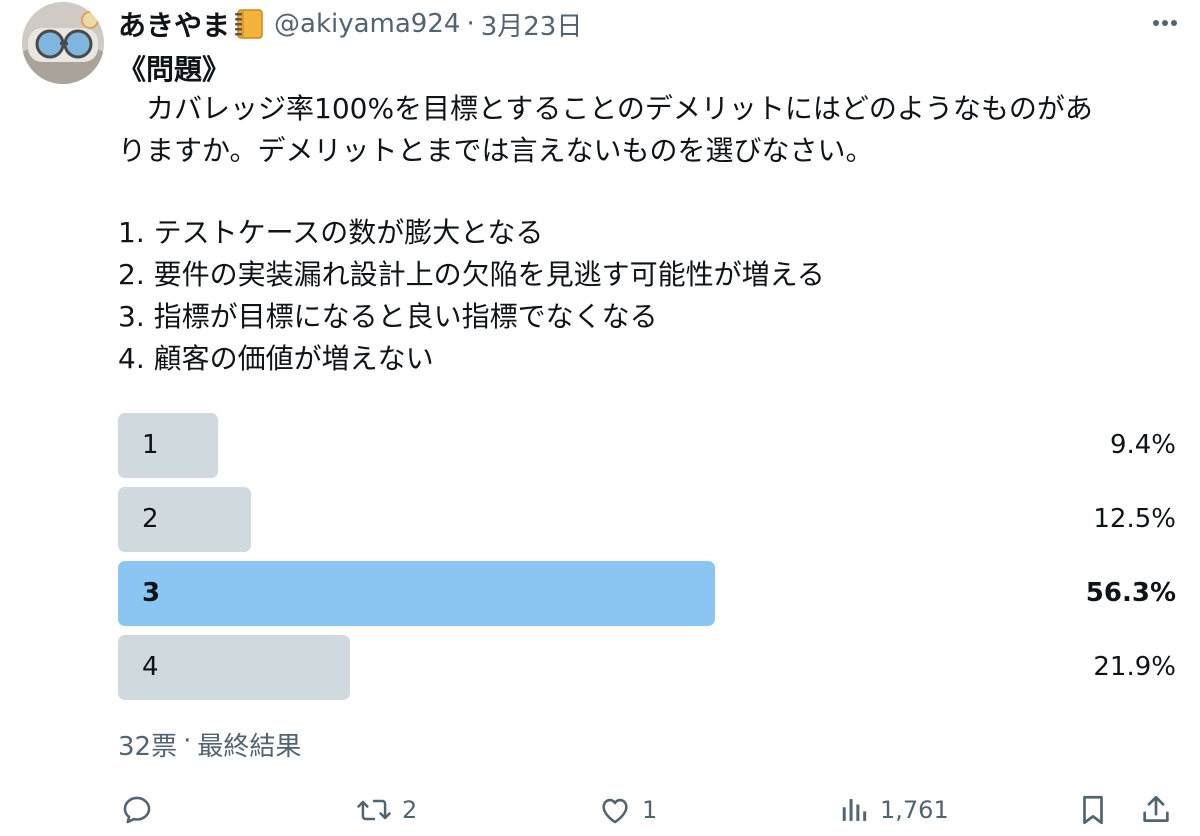  I want to click on heart-icon, so click(615, 810).